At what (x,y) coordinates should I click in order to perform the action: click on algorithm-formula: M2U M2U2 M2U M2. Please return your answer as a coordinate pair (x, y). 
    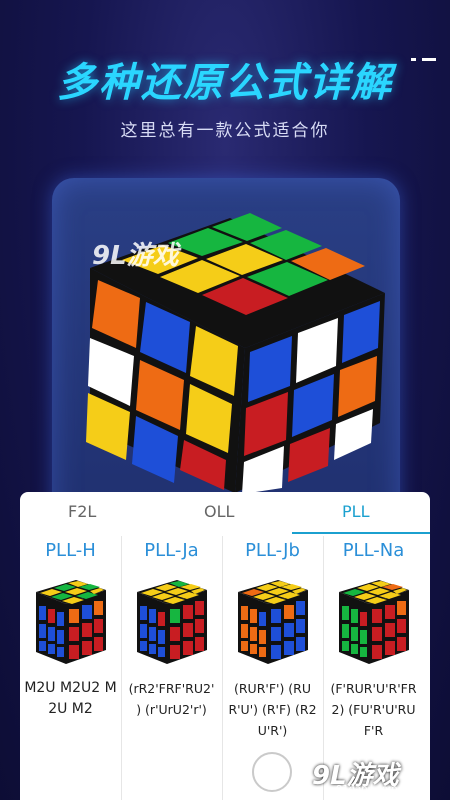
    Looking at the image, I should click on (70, 698).